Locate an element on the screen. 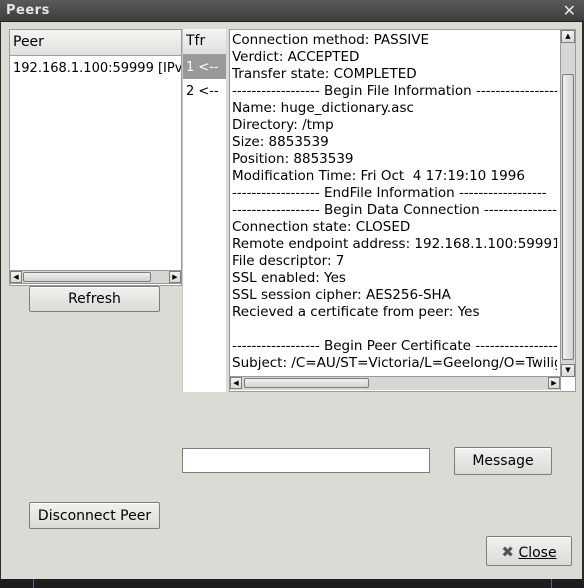 The height and width of the screenshot is (588, 584). detail-line: Name: huge_dictionary.asc is located at coordinates (323, 108).